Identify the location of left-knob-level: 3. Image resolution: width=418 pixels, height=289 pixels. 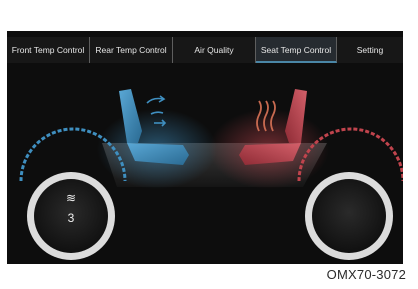
(71, 218).